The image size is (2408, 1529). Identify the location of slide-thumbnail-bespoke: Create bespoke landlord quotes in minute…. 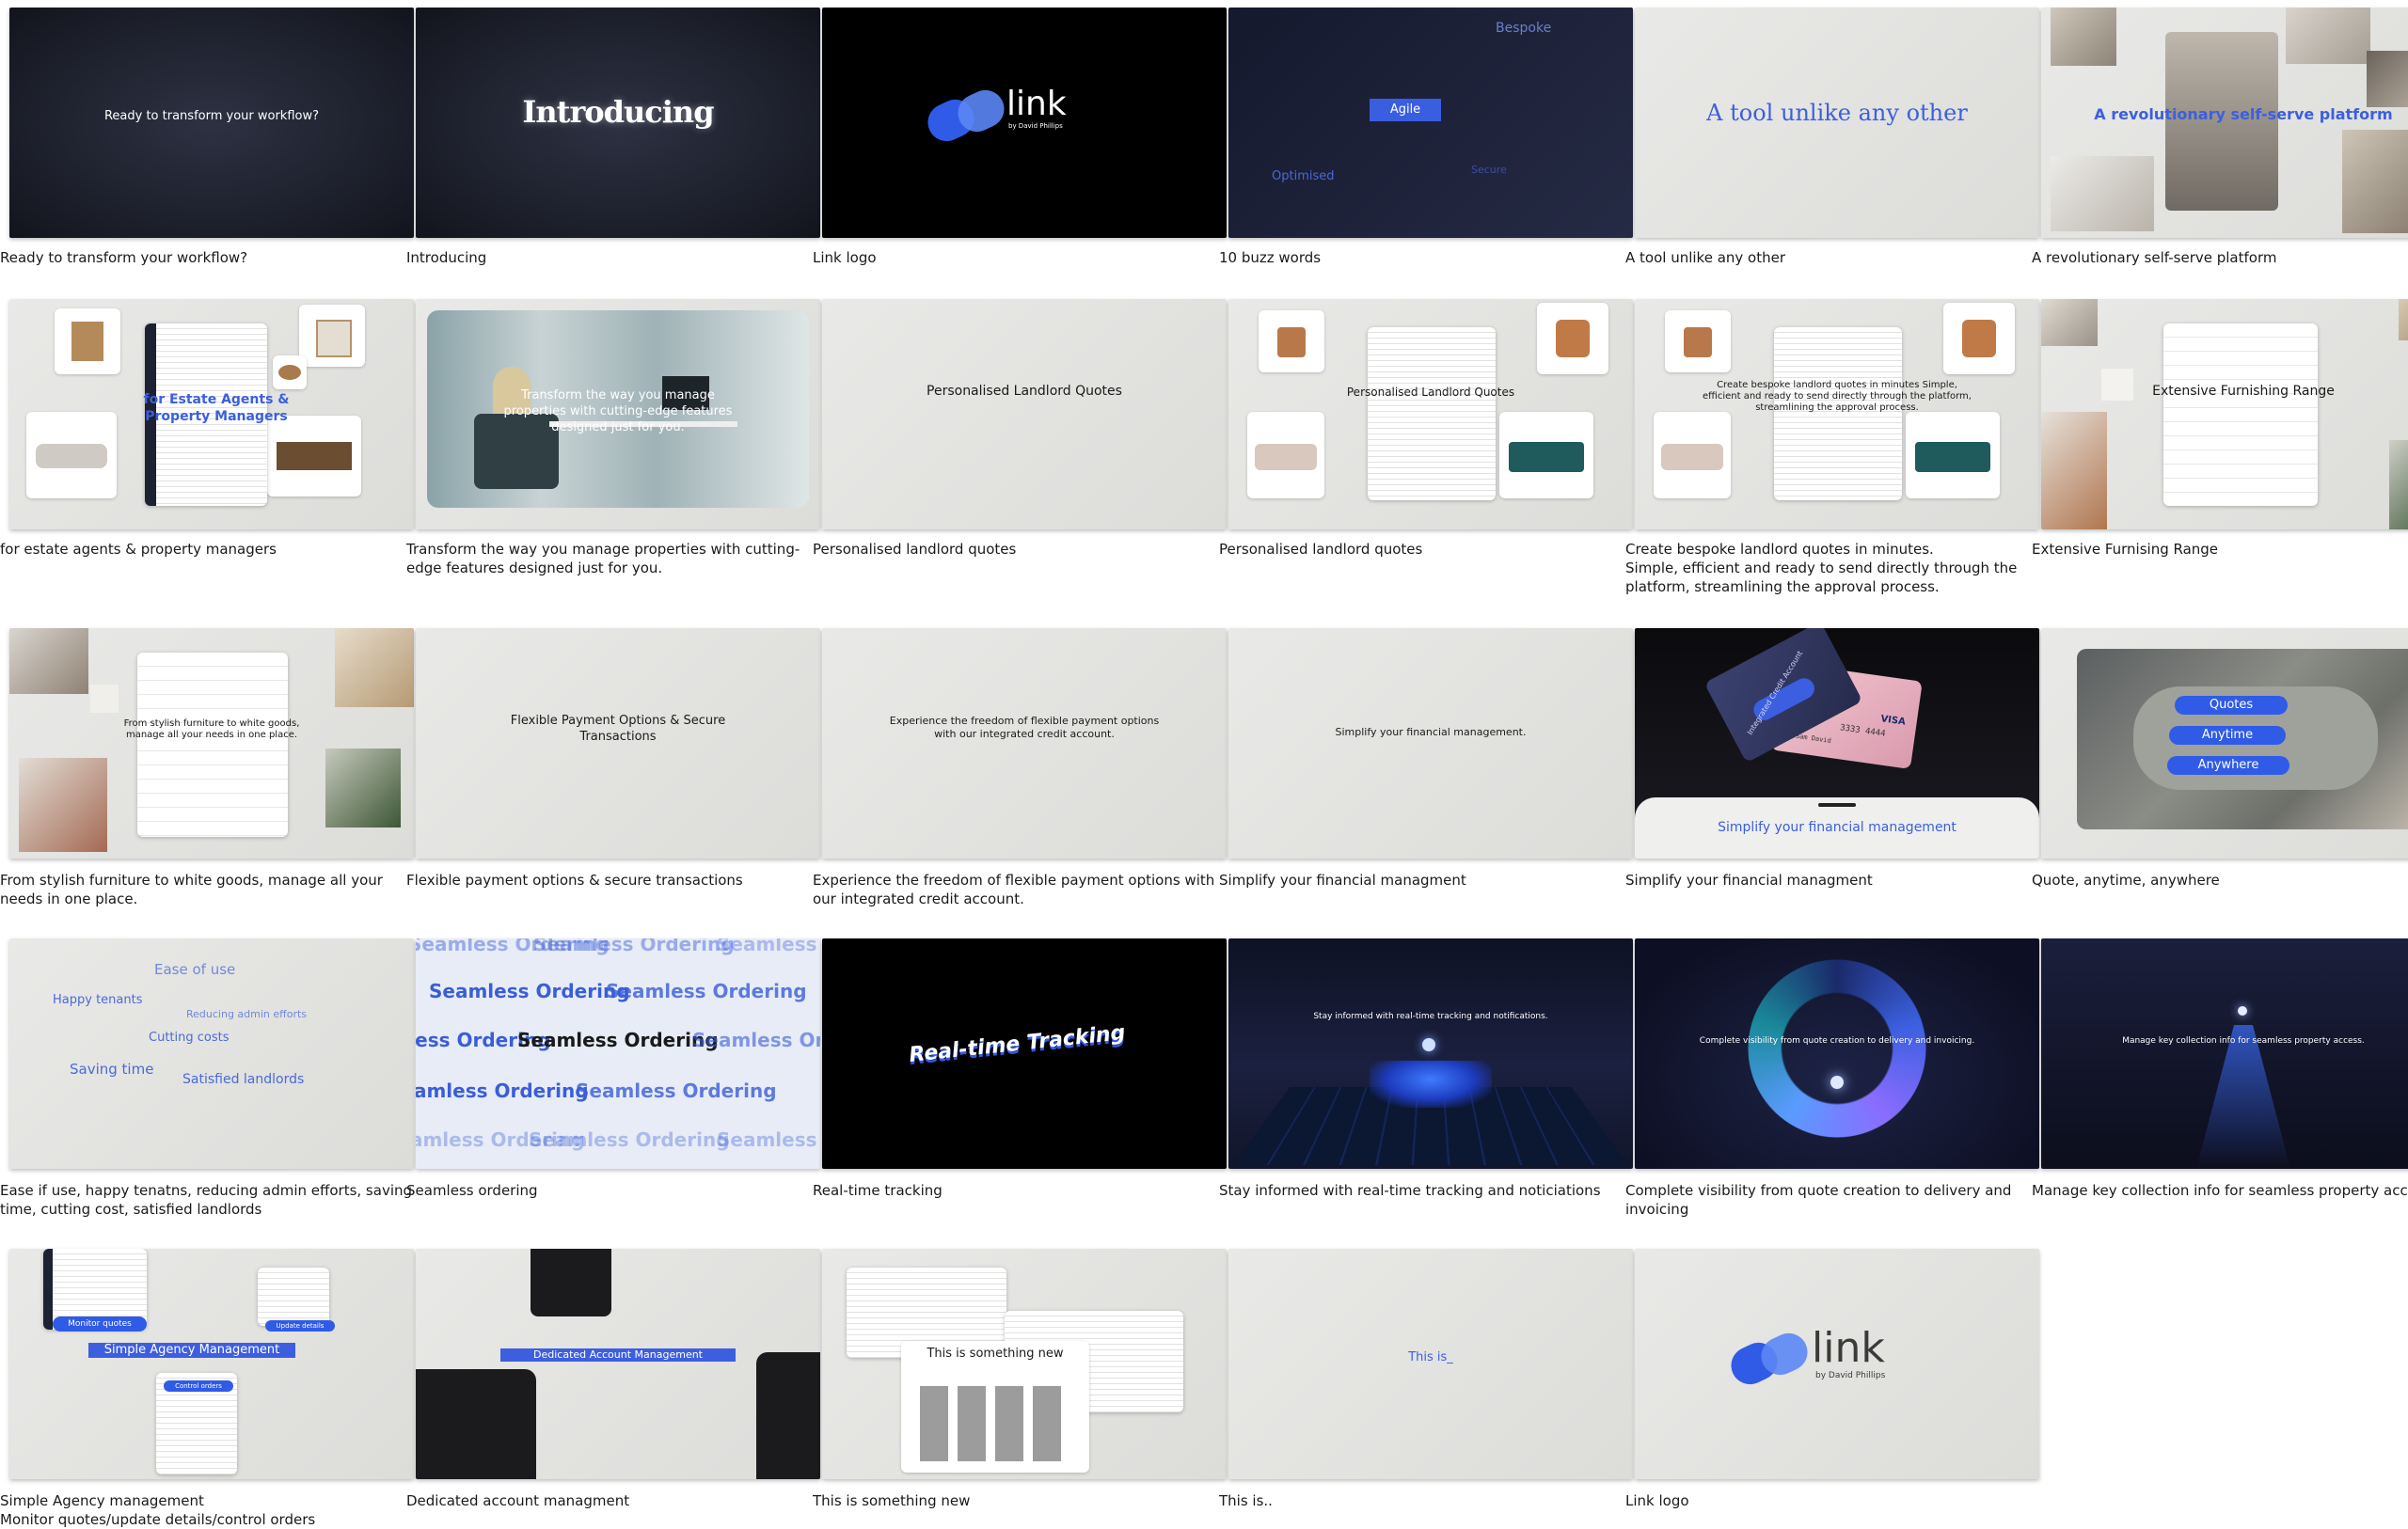
(1837, 414).